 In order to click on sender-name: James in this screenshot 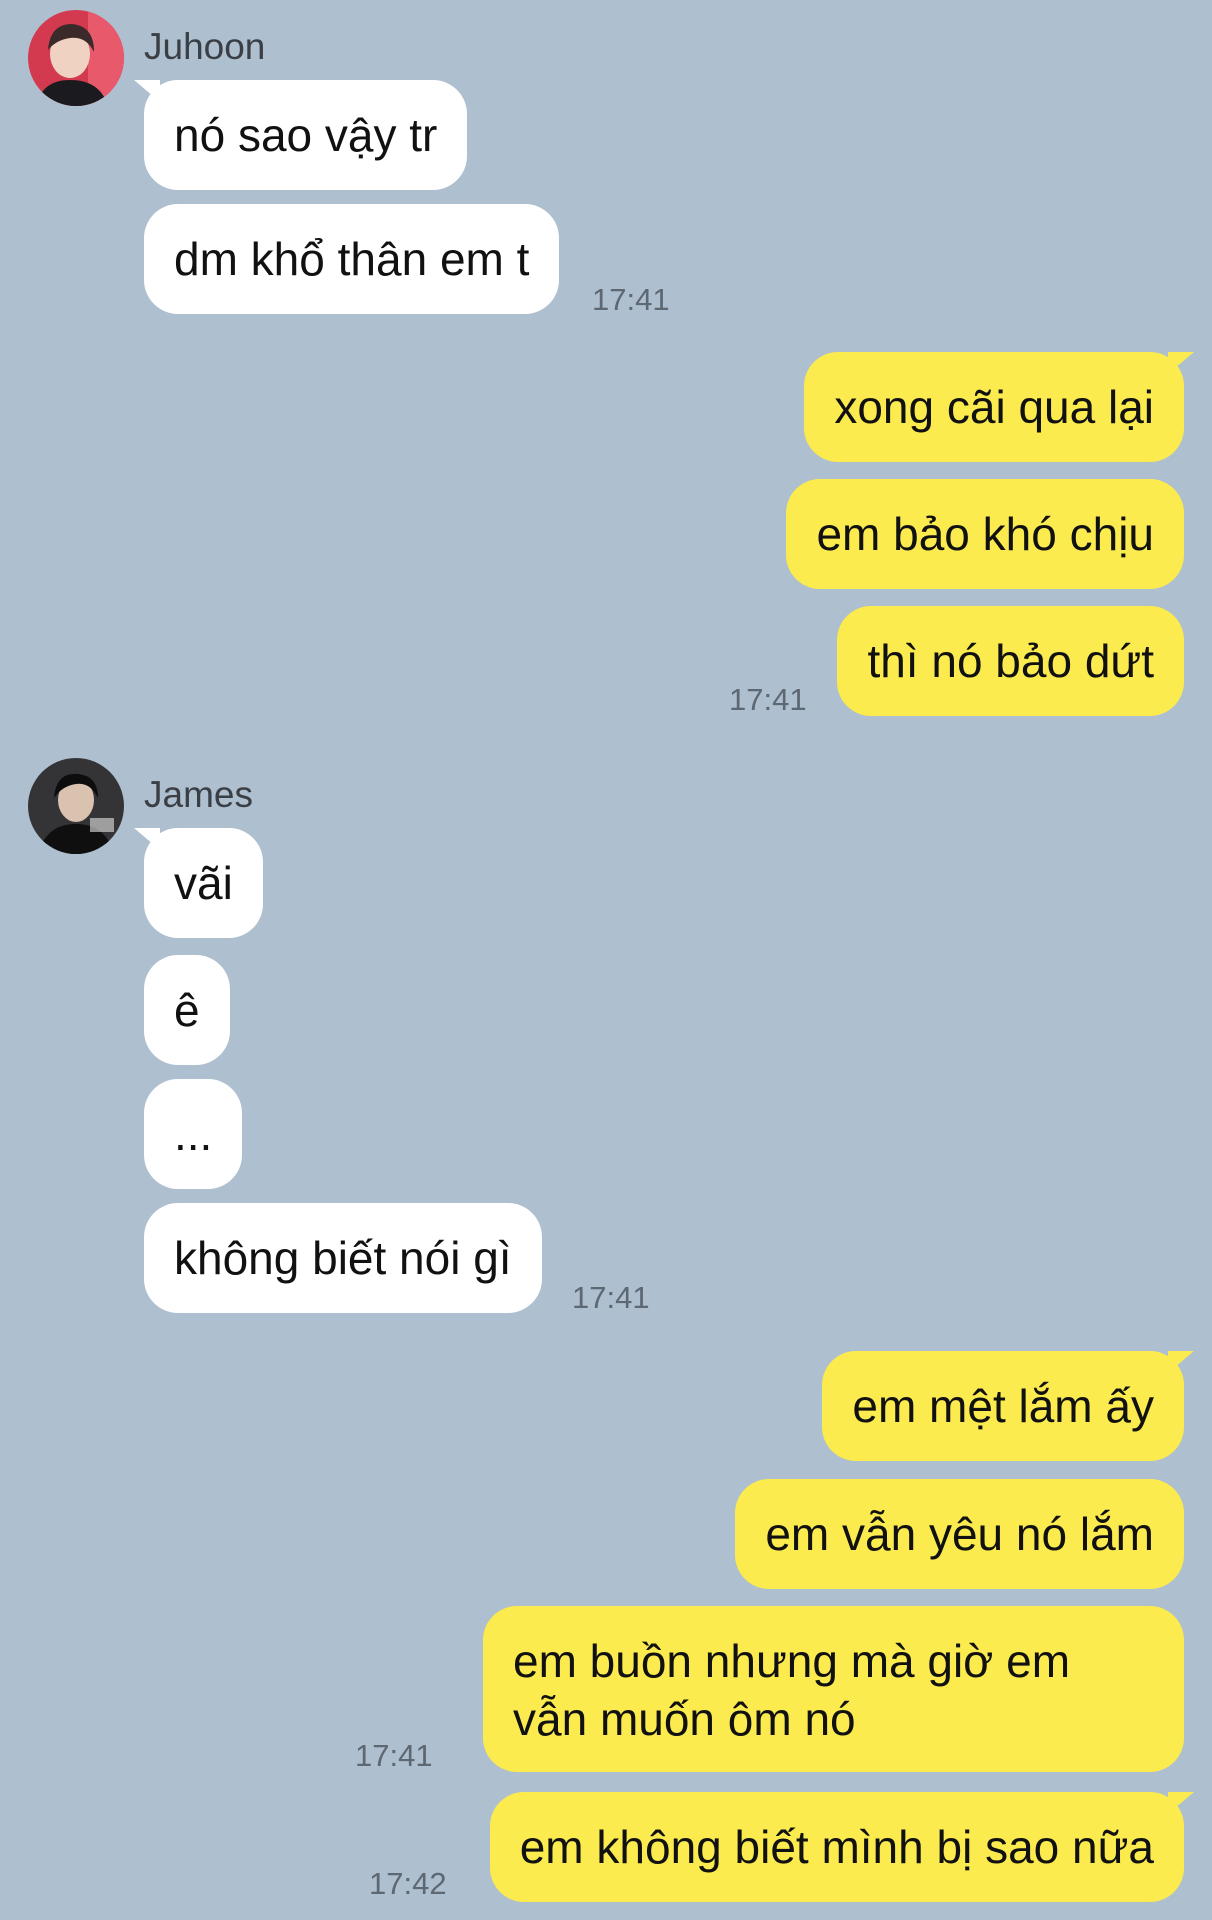, I will do `click(198, 794)`.